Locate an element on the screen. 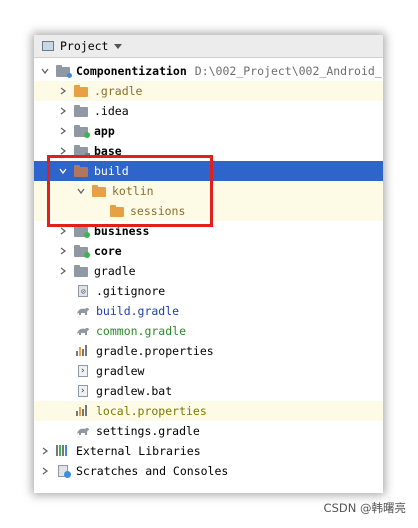 The width and height of the screenshot is (418, 528). tree-row-gitignore: ⊘ .gitignore is located at coordinates (208, 291).